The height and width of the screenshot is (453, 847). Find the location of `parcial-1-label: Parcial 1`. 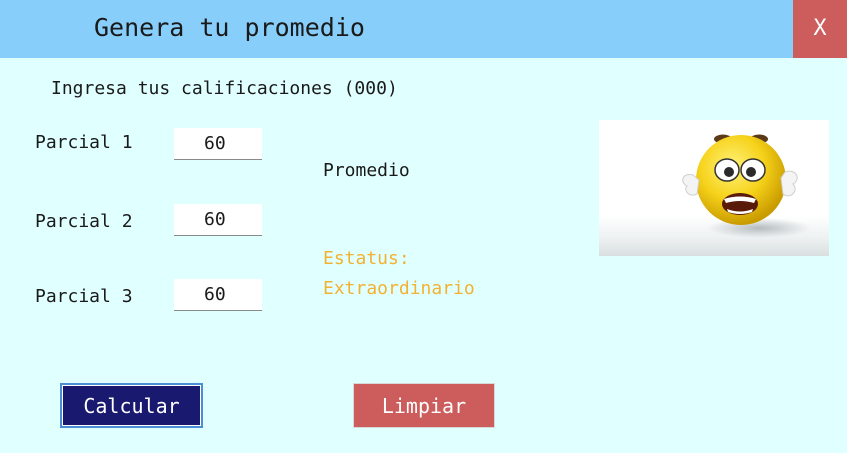

parcial-1-label: Parcial 1 is located at coordinates (84, 142).